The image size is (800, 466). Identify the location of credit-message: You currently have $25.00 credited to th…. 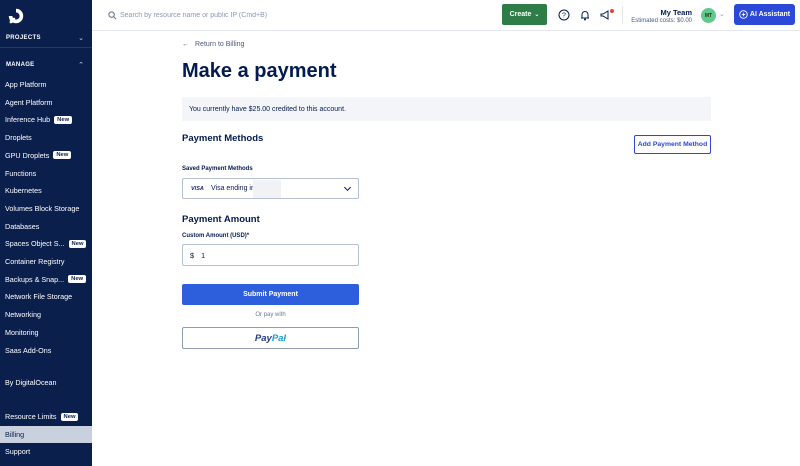
(267, 109).